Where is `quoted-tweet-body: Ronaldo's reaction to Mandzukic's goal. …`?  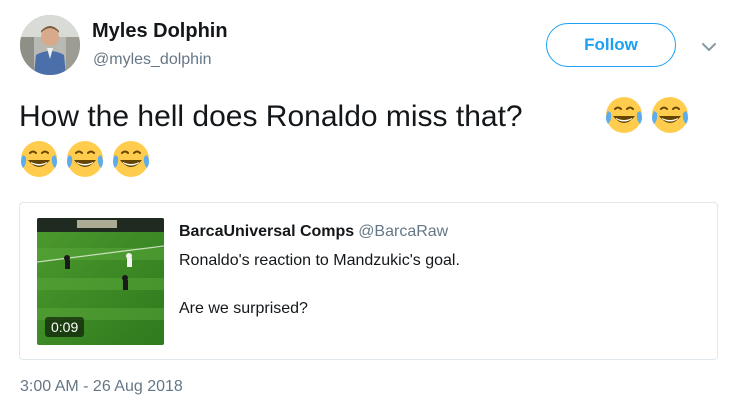 quoted-tweet-body: Ronaldo's reaction to Mandzukic's goal. … is located at coordinates (319, 285).